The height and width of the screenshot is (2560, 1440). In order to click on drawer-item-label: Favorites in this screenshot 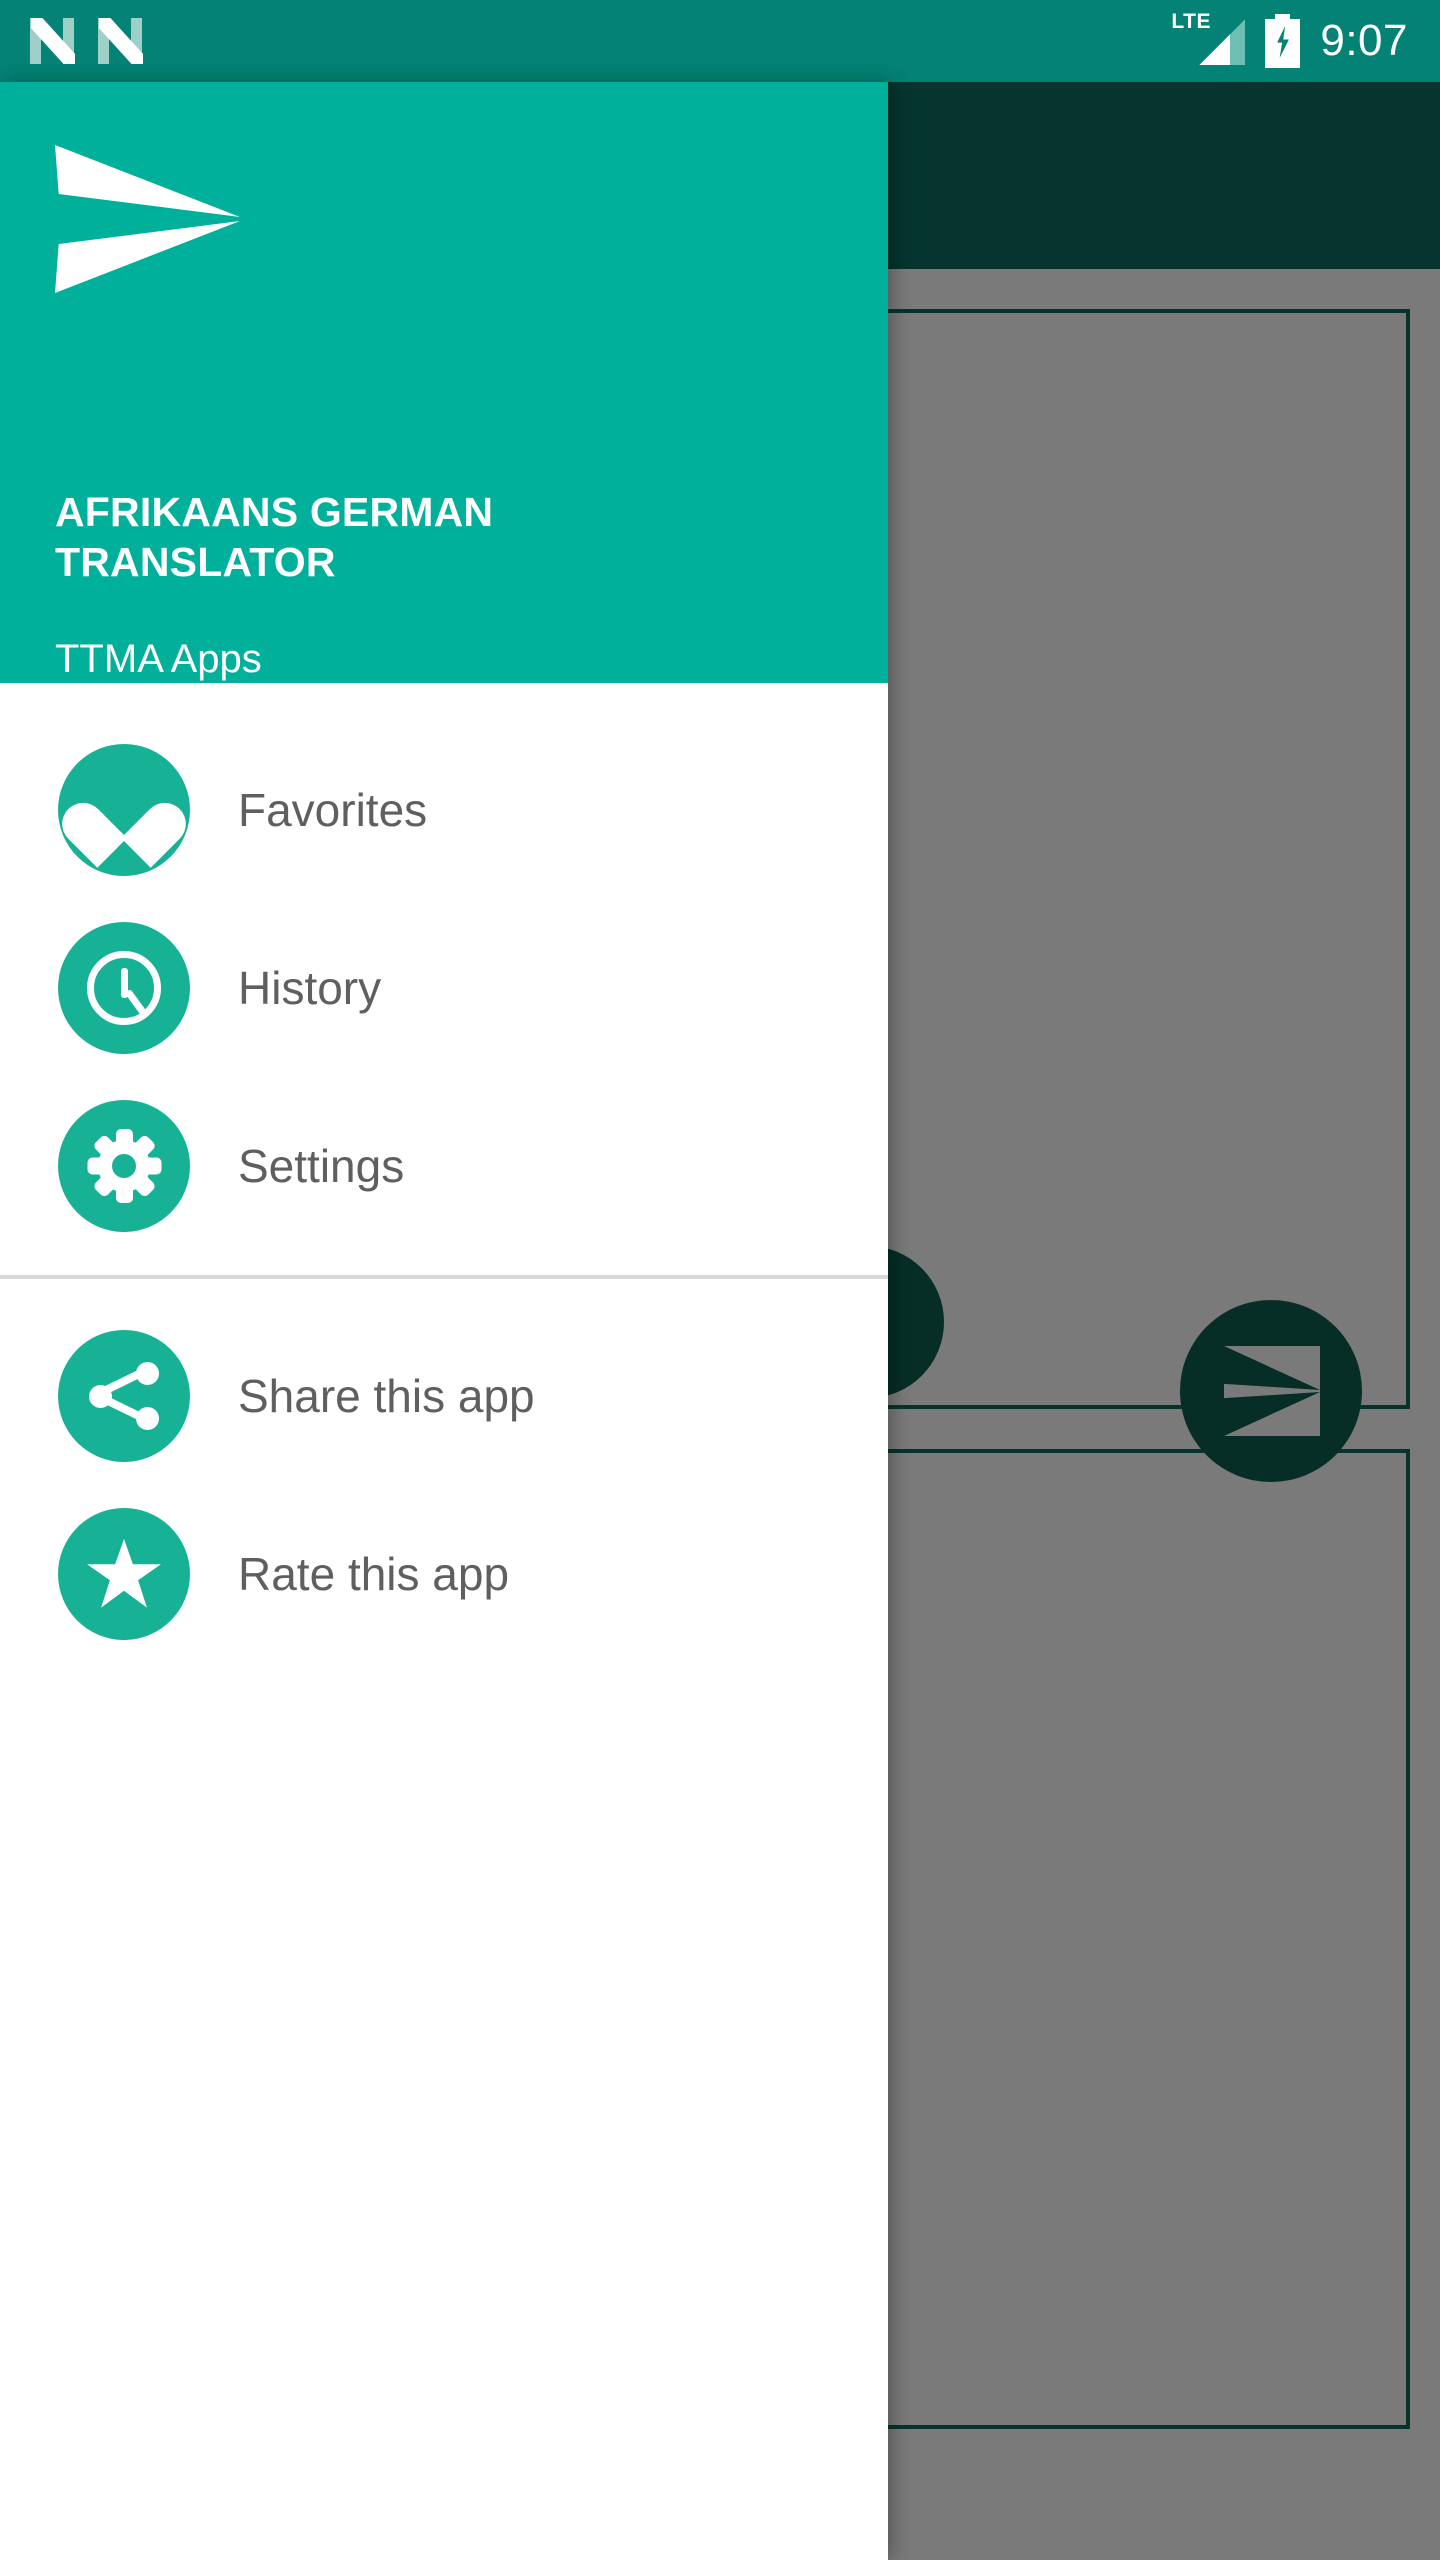, I will do `click(333, 810)`.